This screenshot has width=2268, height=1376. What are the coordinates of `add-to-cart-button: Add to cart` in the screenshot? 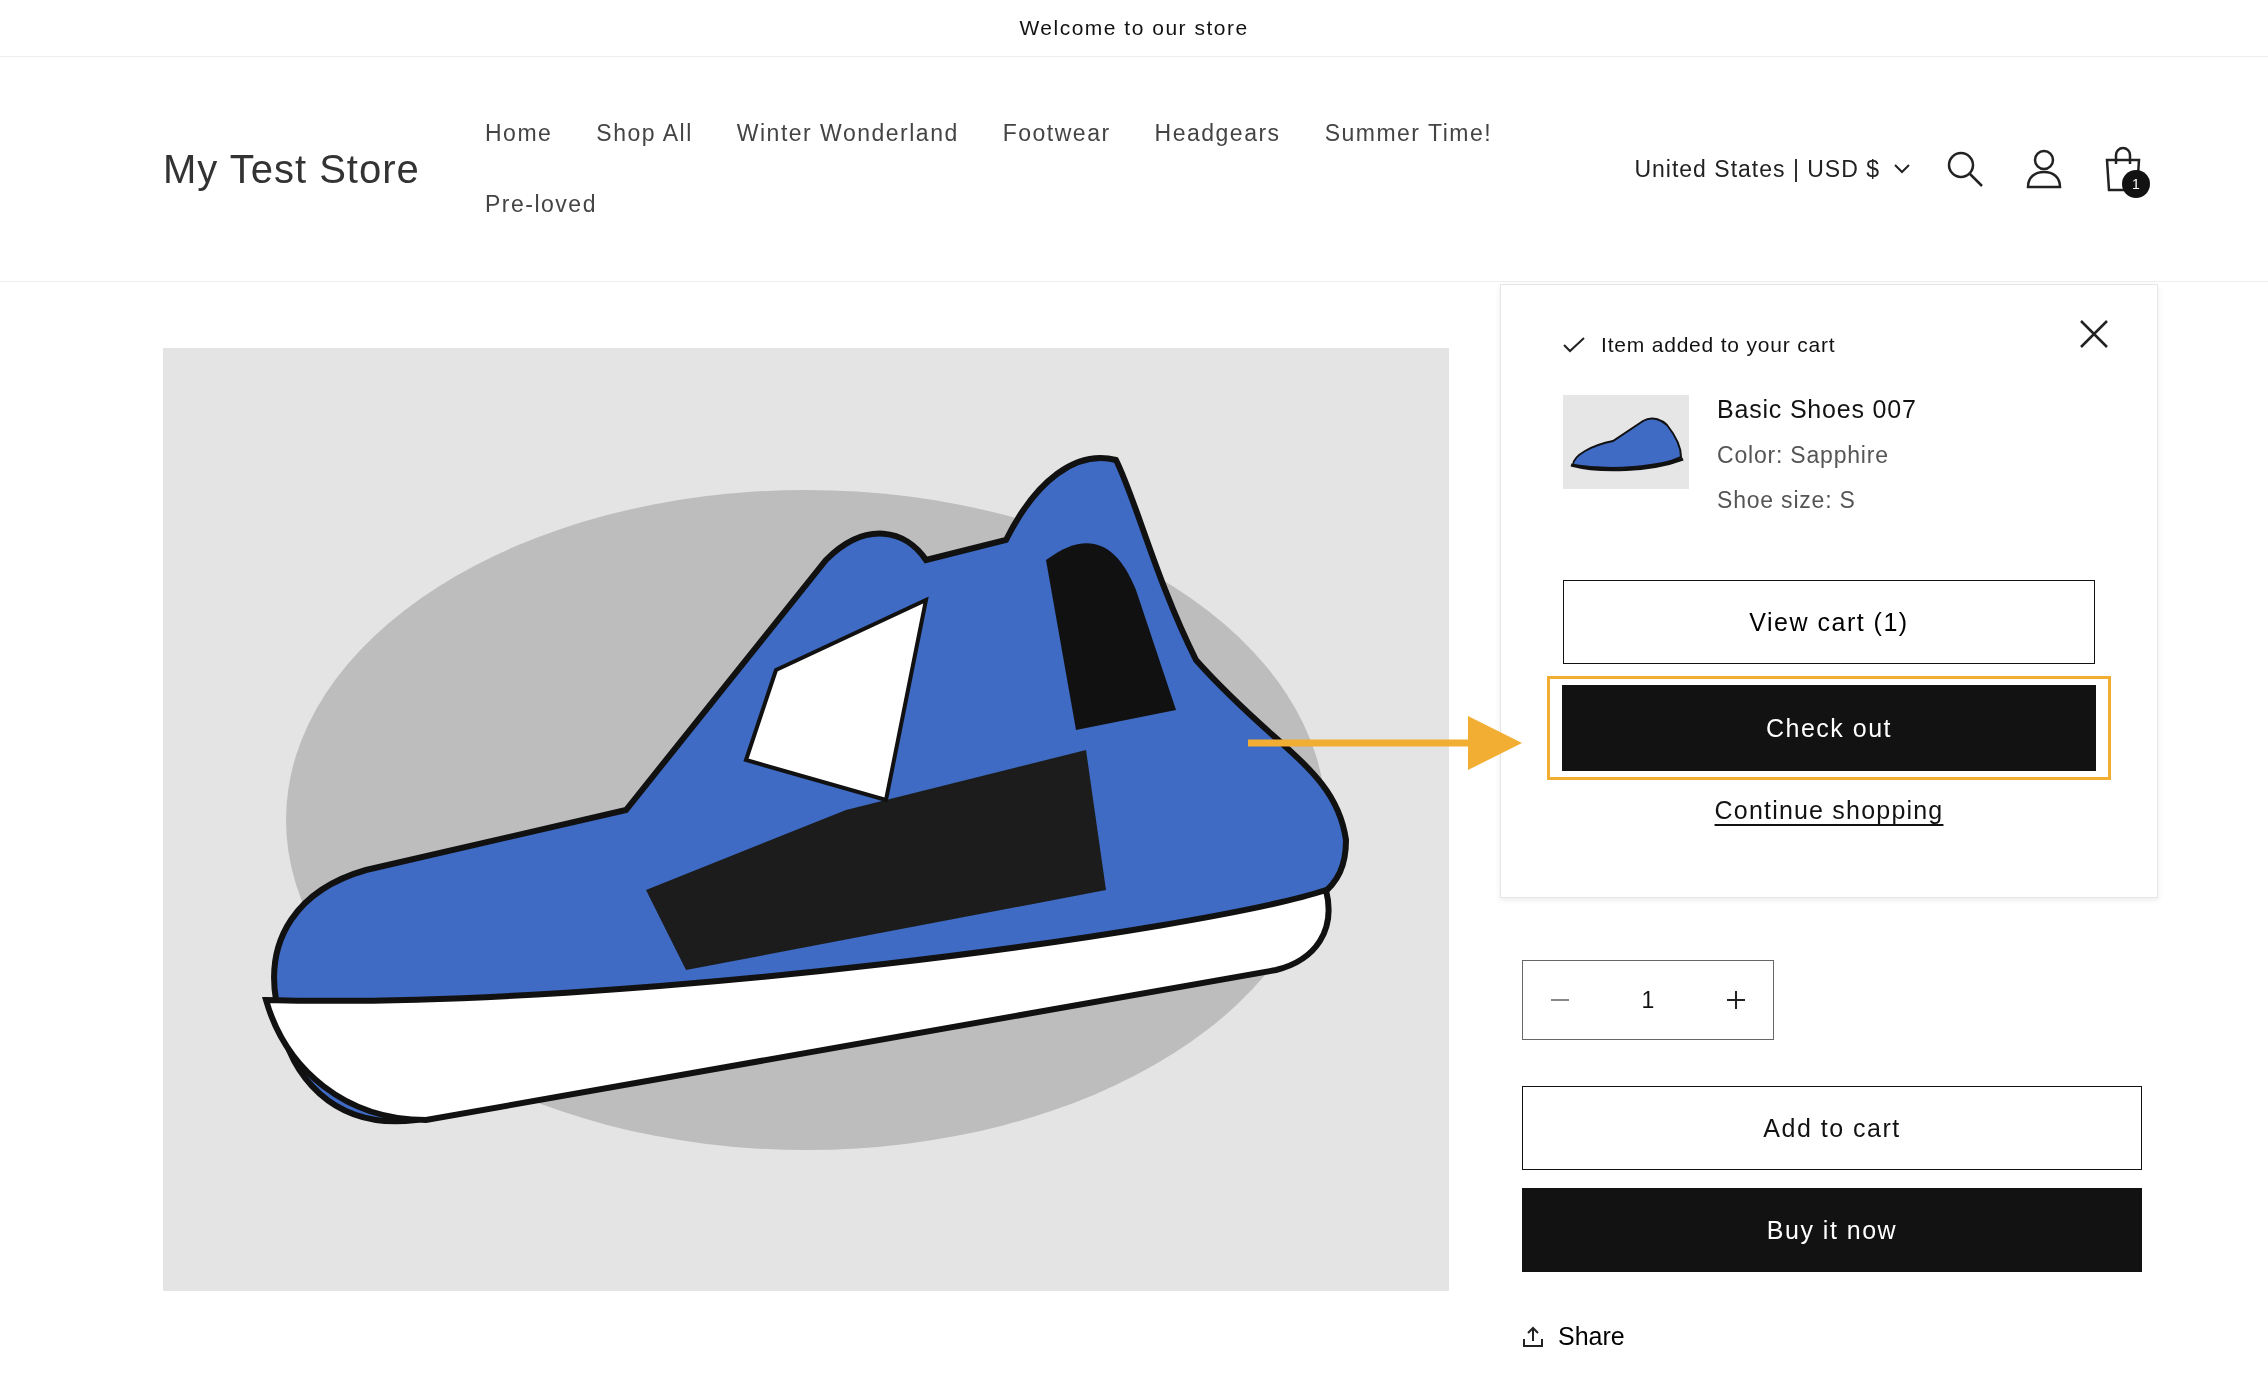 It's located at (1832, 1128).